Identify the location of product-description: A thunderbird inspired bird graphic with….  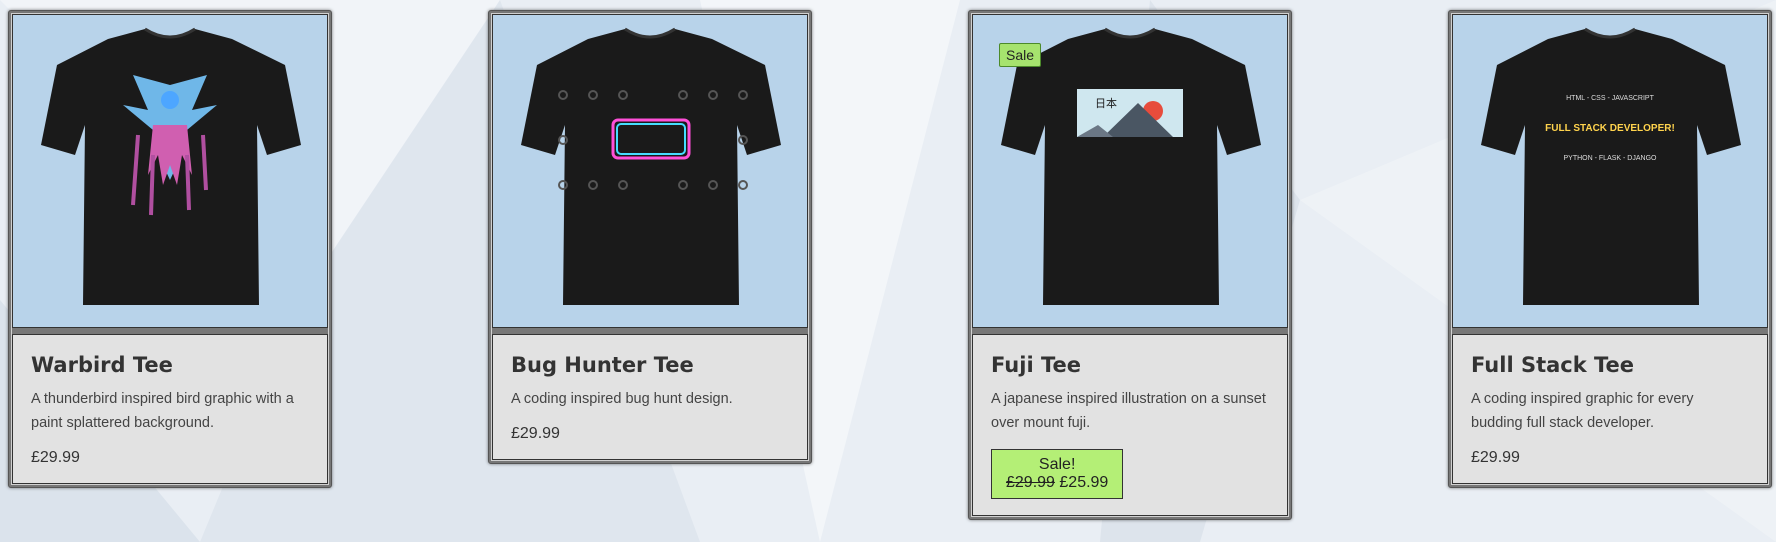
(162, 411).